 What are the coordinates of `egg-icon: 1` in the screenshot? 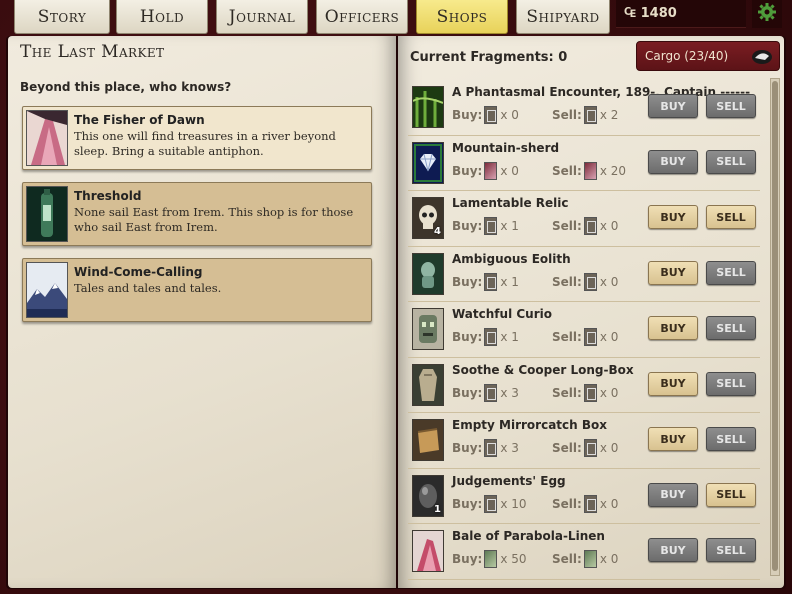 It's located at (428, 495).